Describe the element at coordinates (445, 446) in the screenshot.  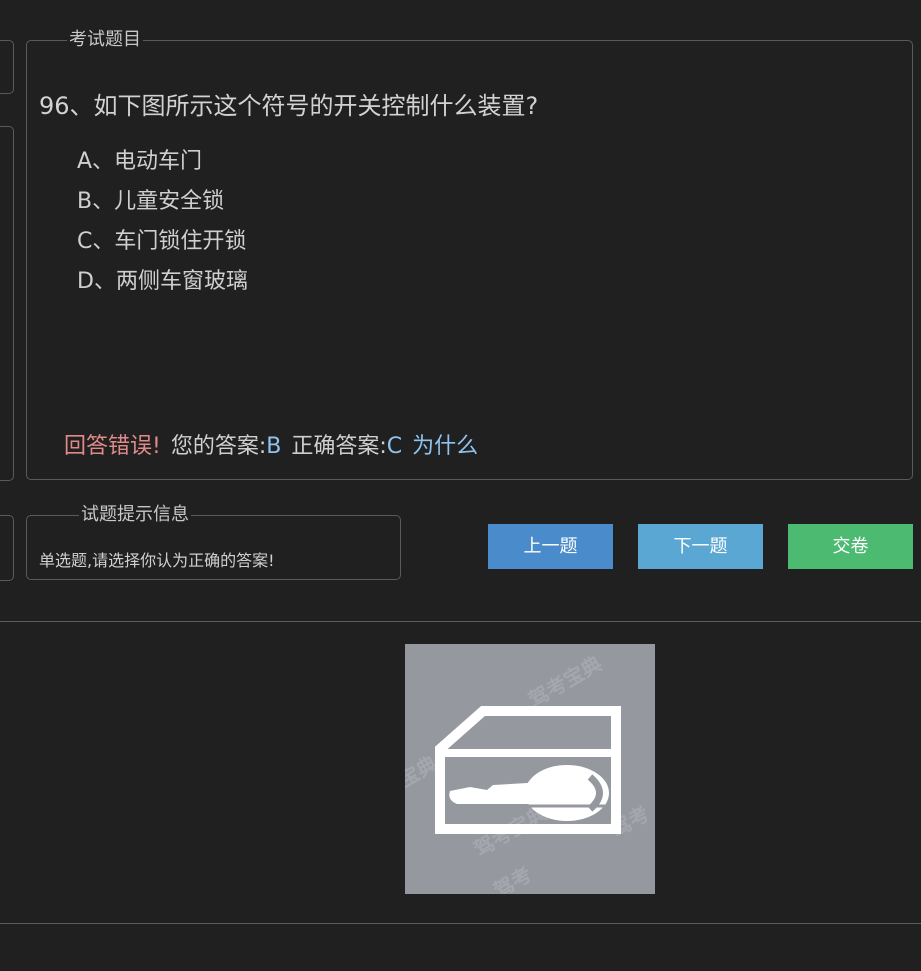
I see `why-link: 为什么` at that location.